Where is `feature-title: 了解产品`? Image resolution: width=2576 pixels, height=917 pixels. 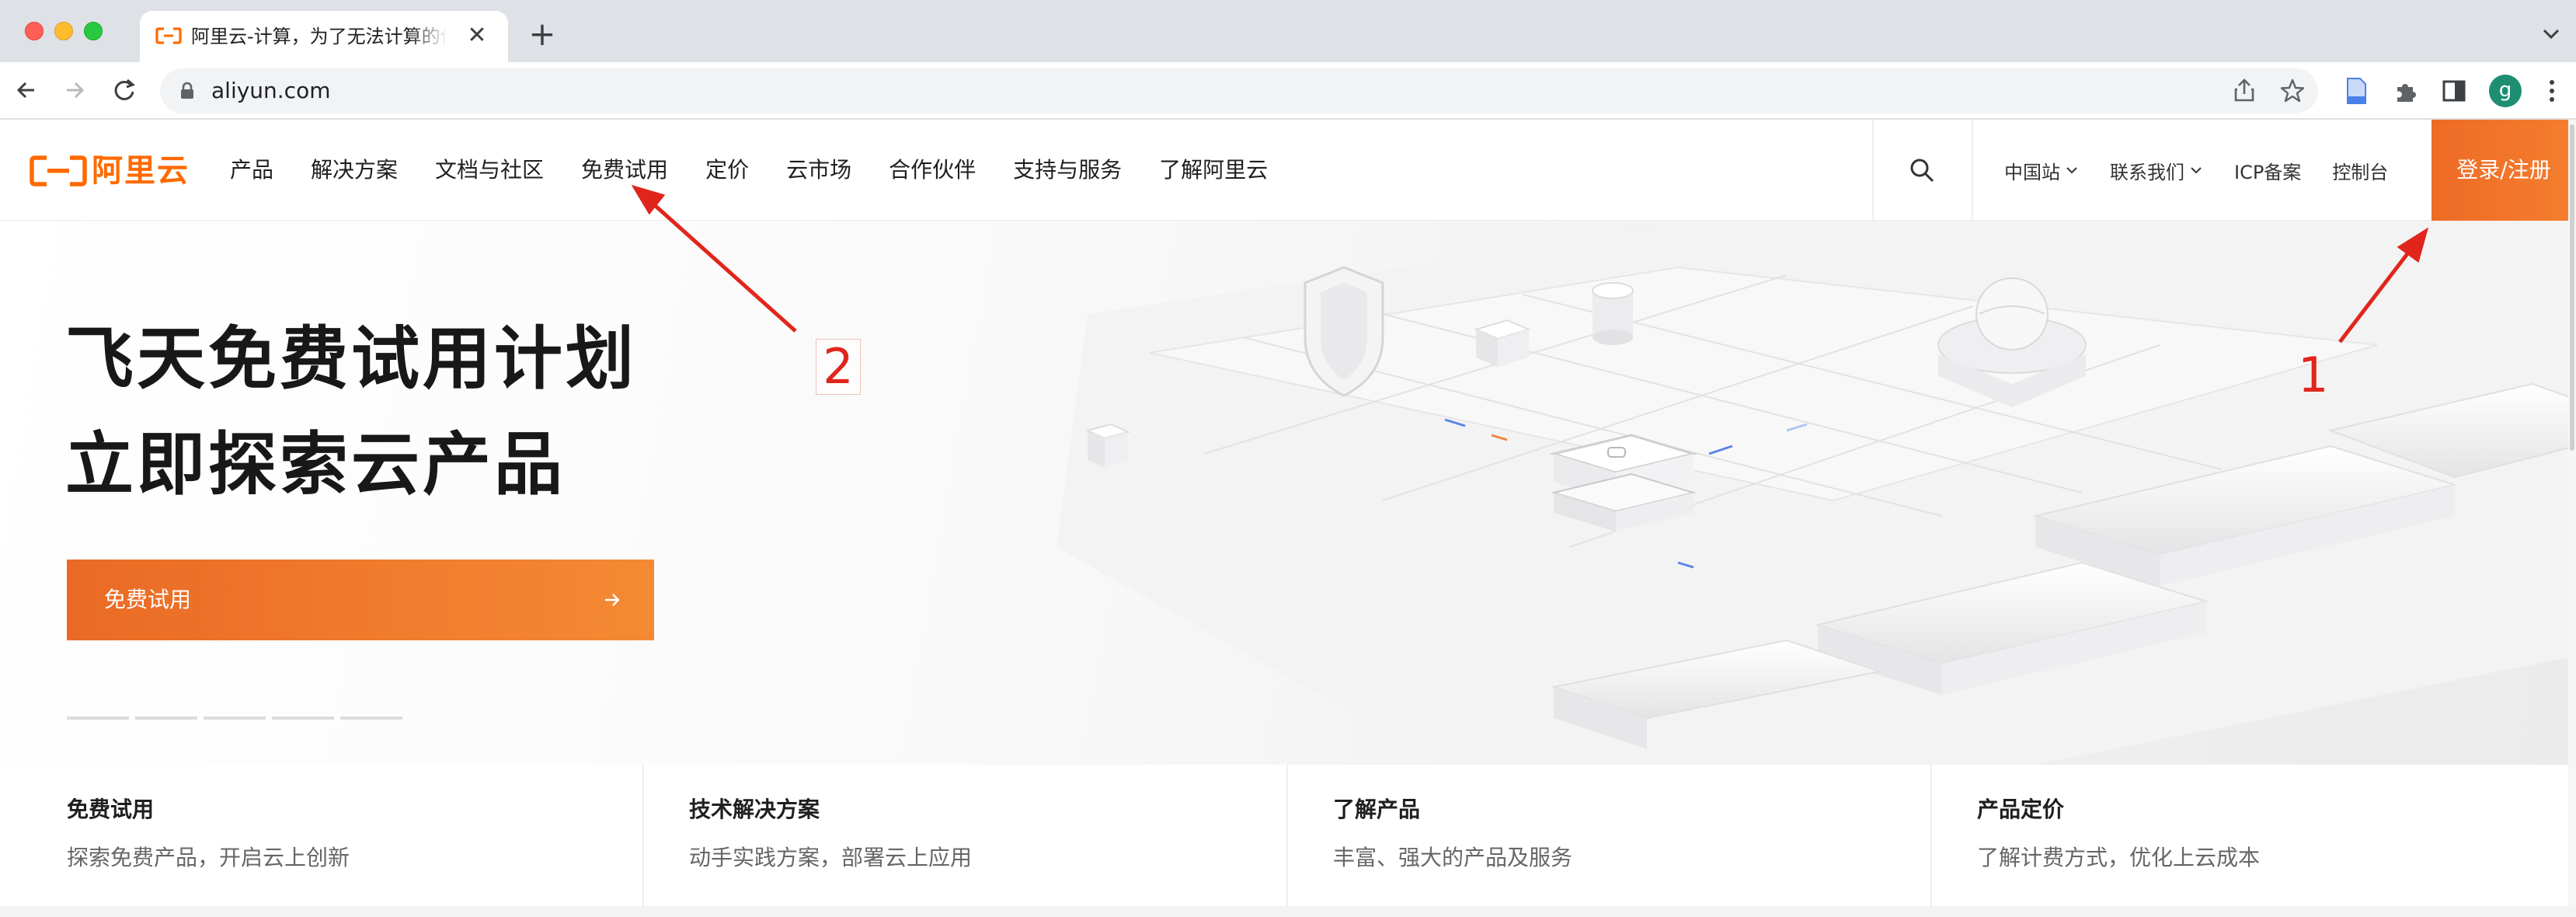
feature-title: 了解产品 is located at coordinates (1377, 810).